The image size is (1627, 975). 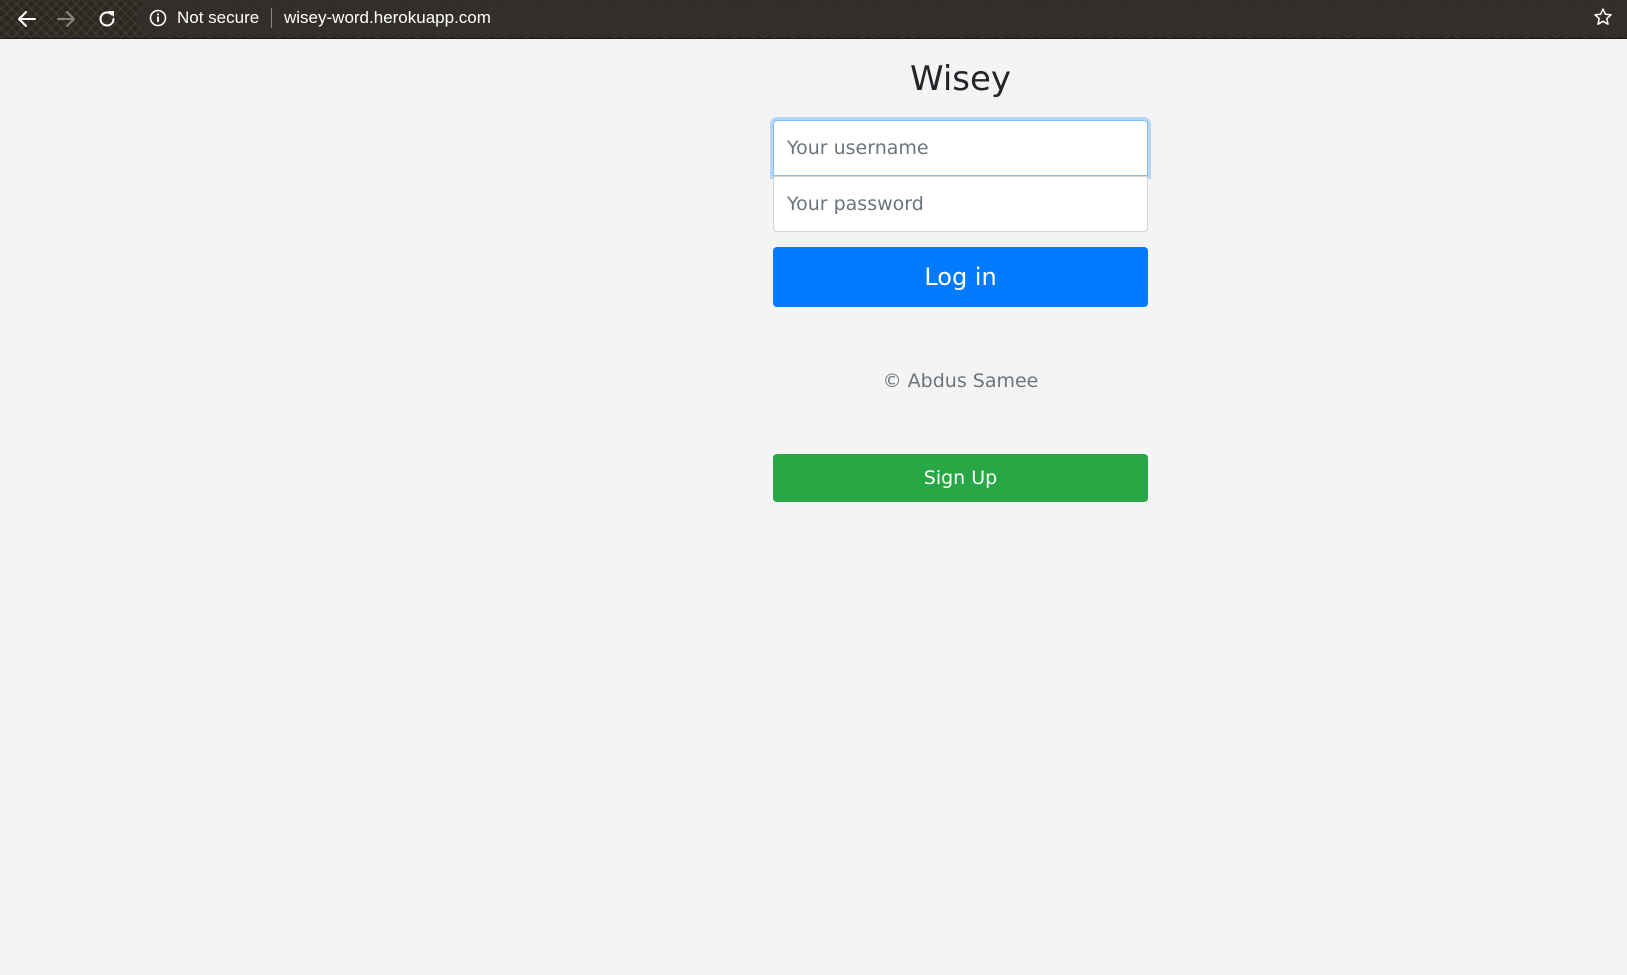 I want to click on browser-toolbar: Not secure wisey-word.herokuapp.com, so click(x=813, y=19).